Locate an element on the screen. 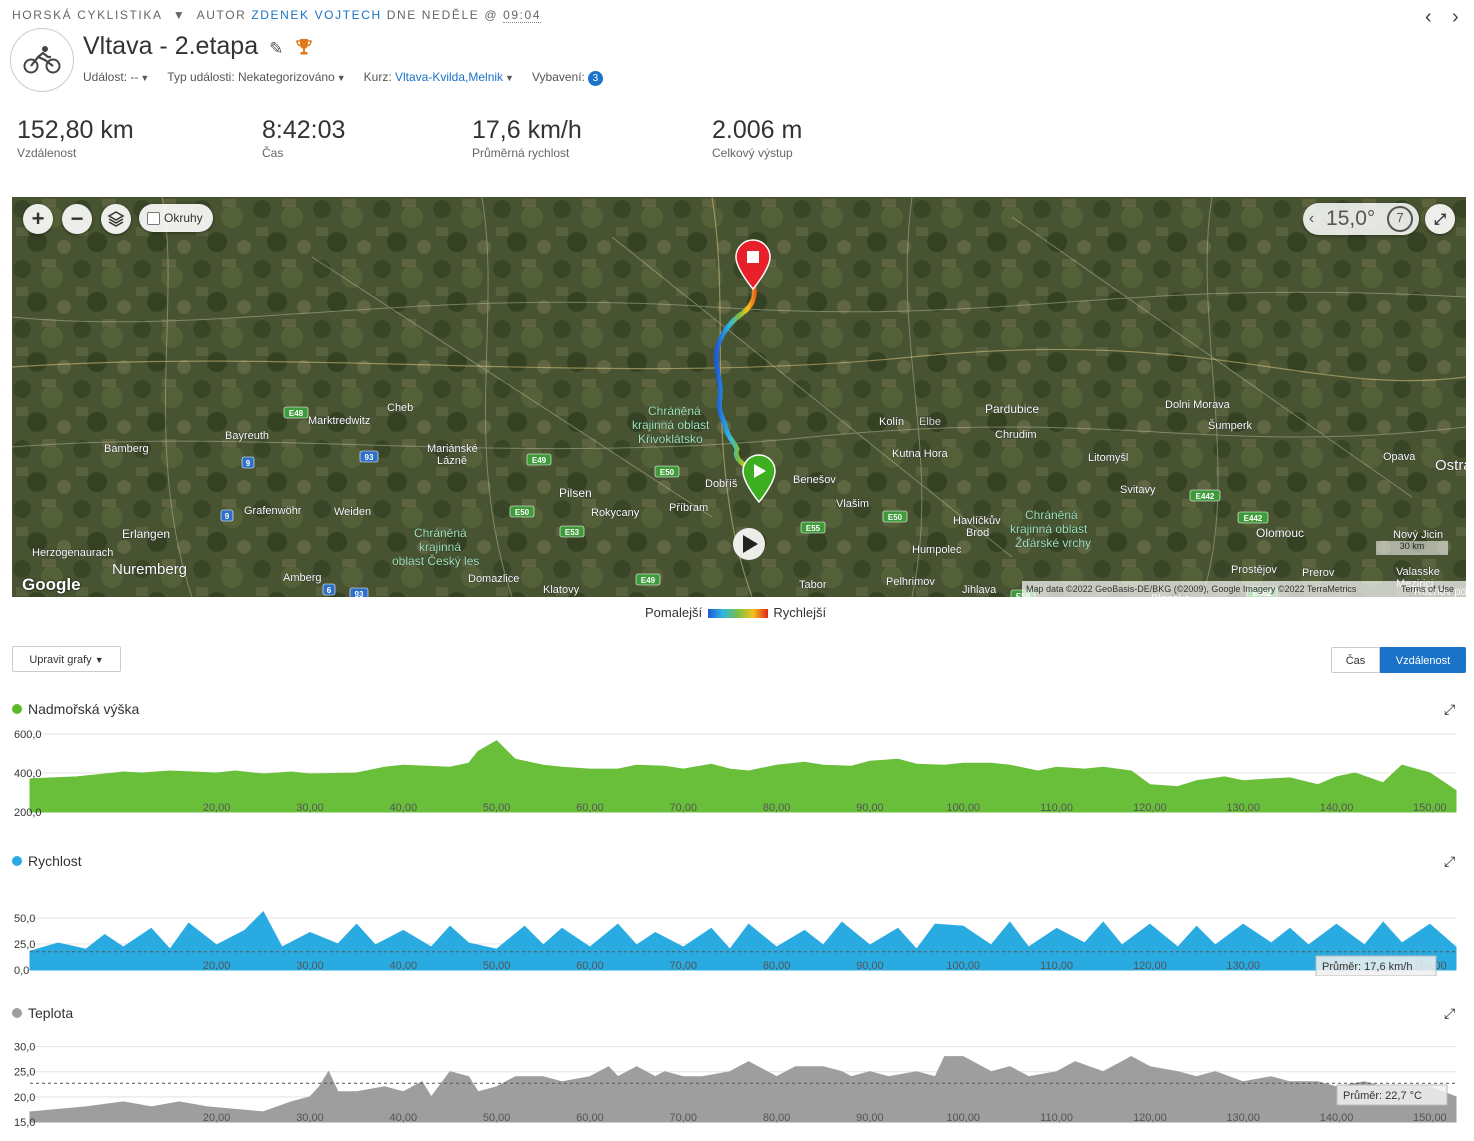 This screenshot has width=1474, height=1141. x-tick-label: 150,00 is located at coordinates (1430, 1118).